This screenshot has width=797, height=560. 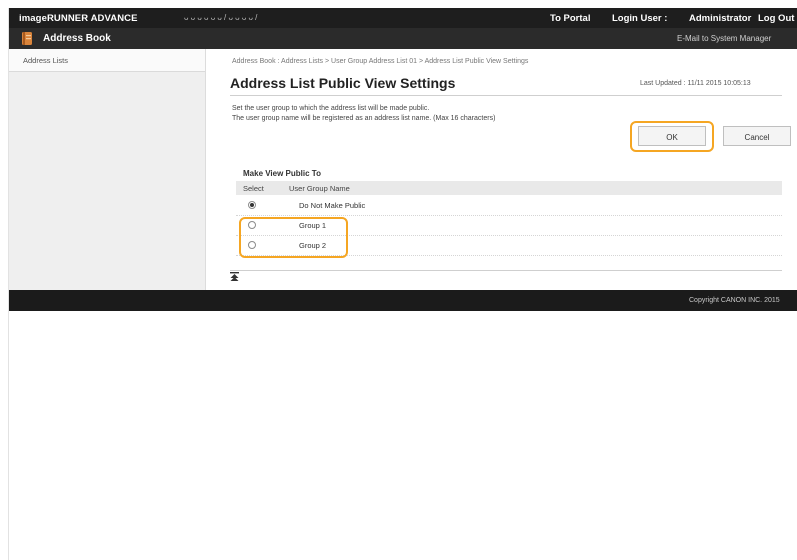 I want to click on to-top-icon, so click(x=234, y=278).